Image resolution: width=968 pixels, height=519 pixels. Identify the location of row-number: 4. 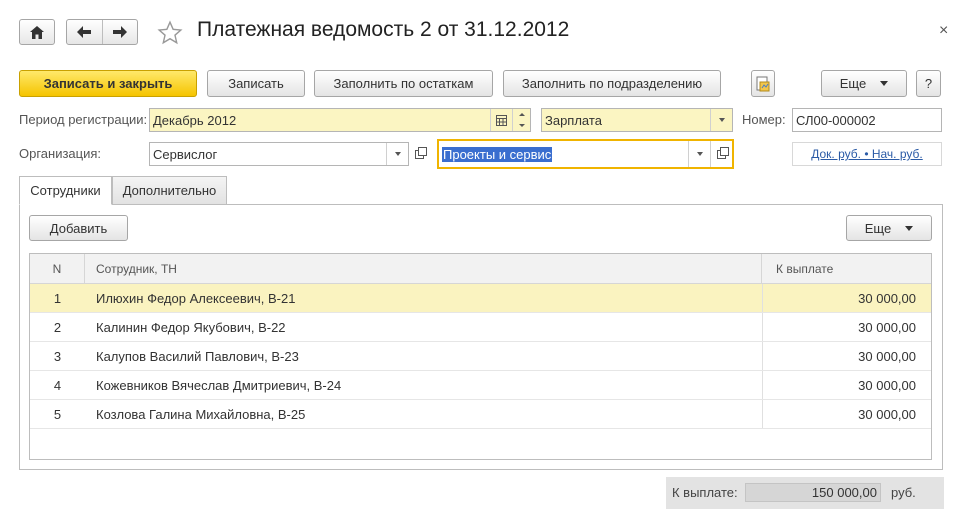
(57, 385).